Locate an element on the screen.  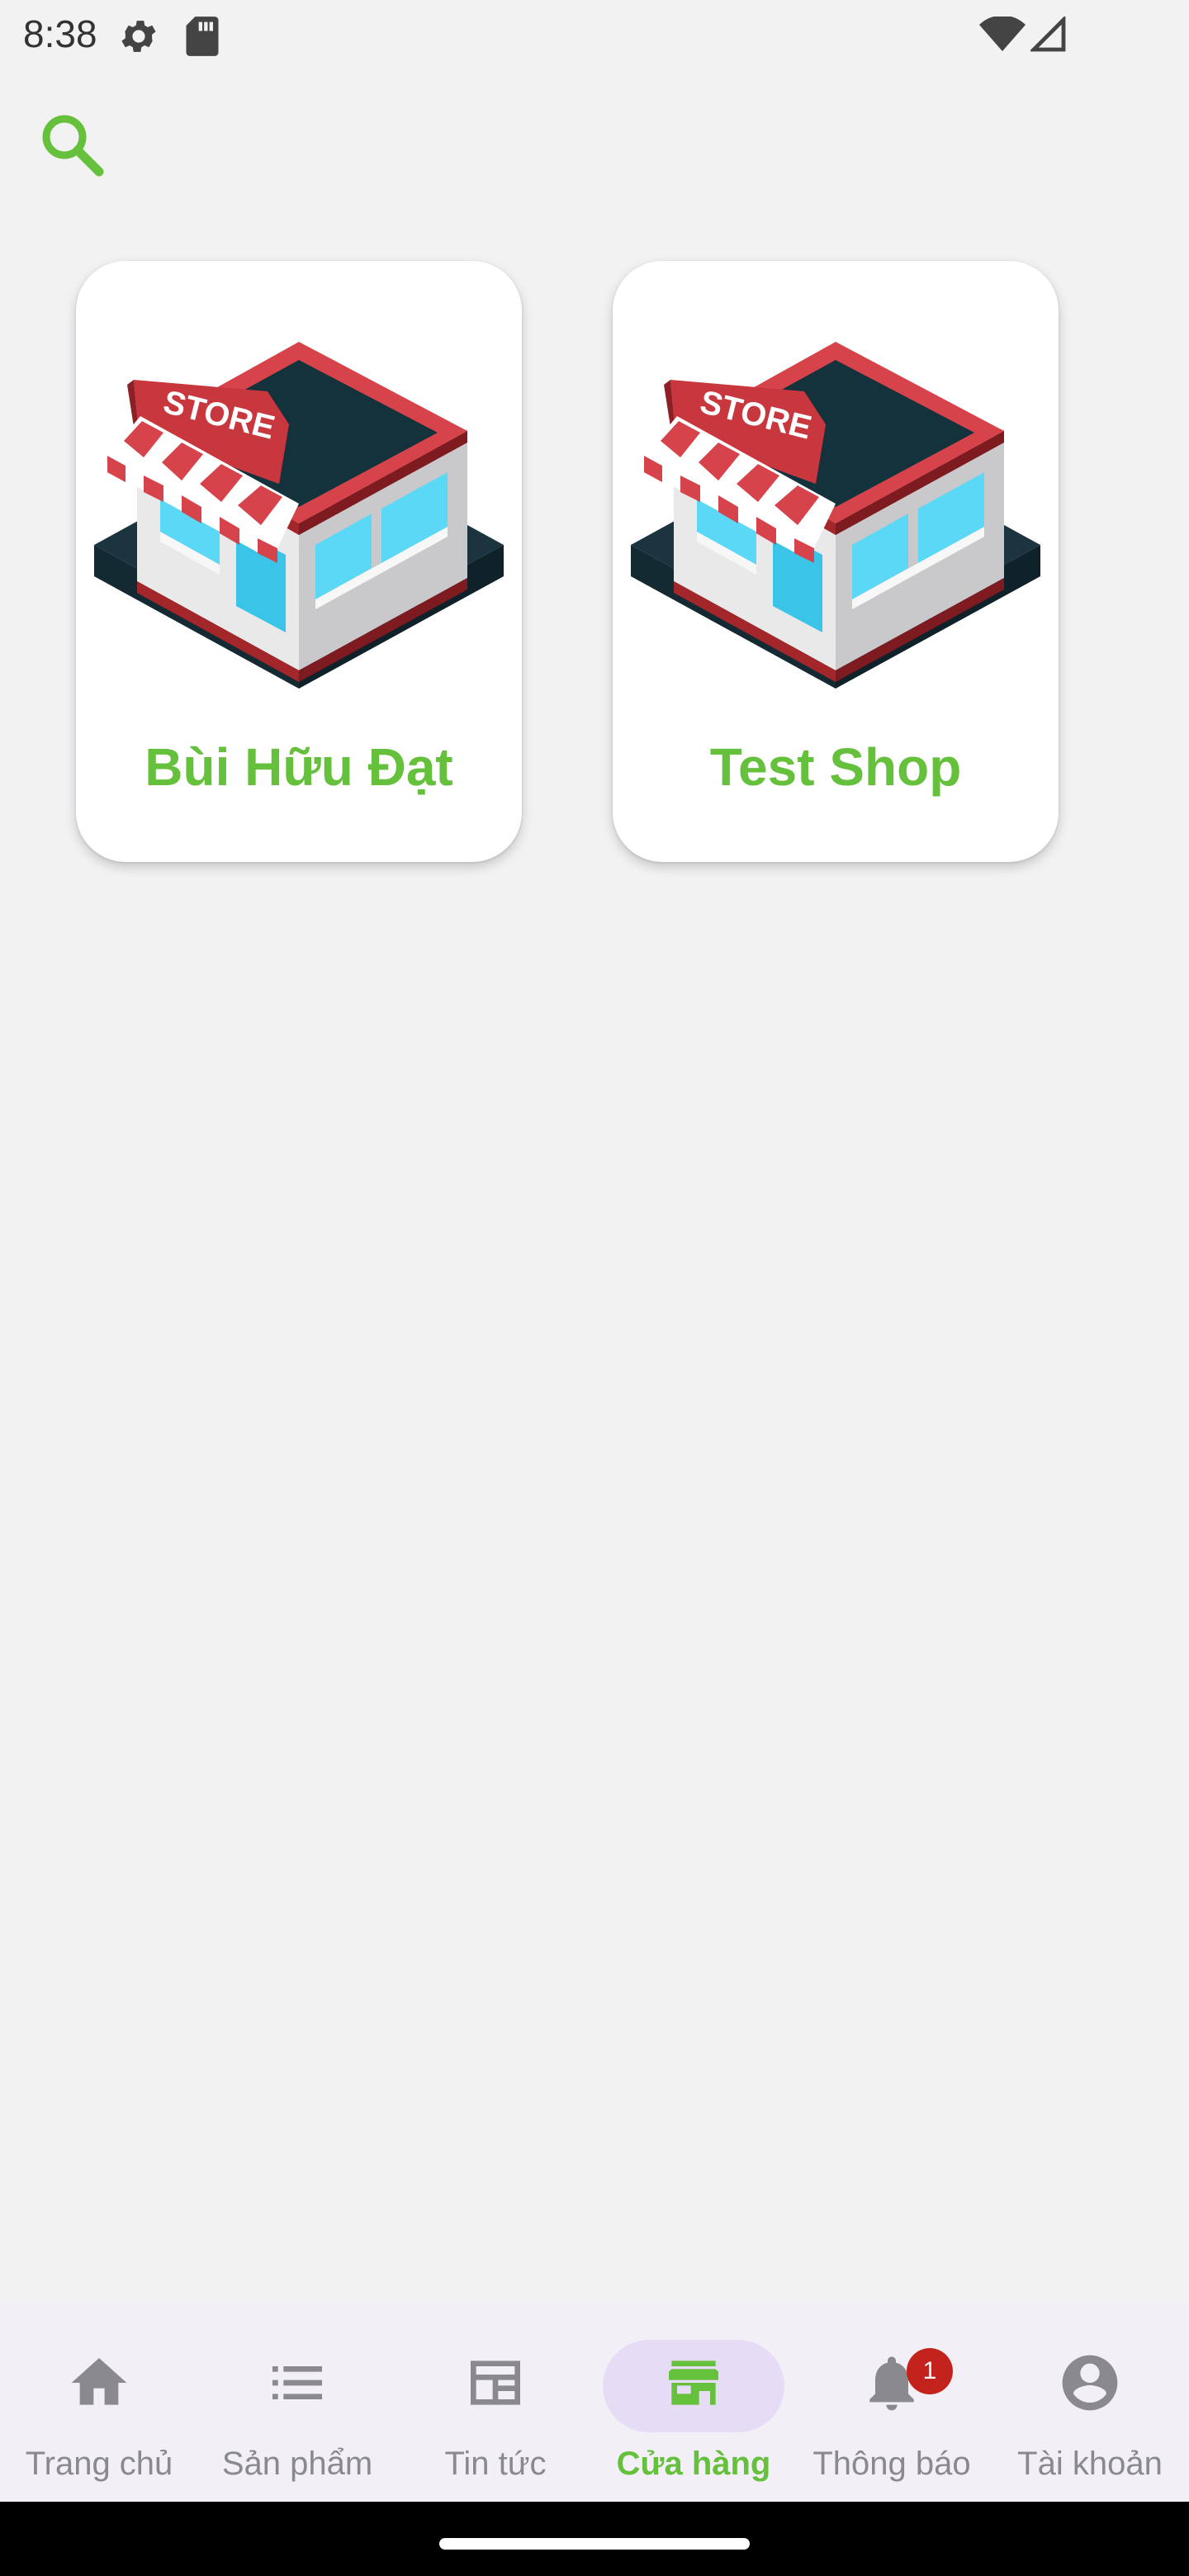
status-time: 8:38 is located at coordinates (60, 33).